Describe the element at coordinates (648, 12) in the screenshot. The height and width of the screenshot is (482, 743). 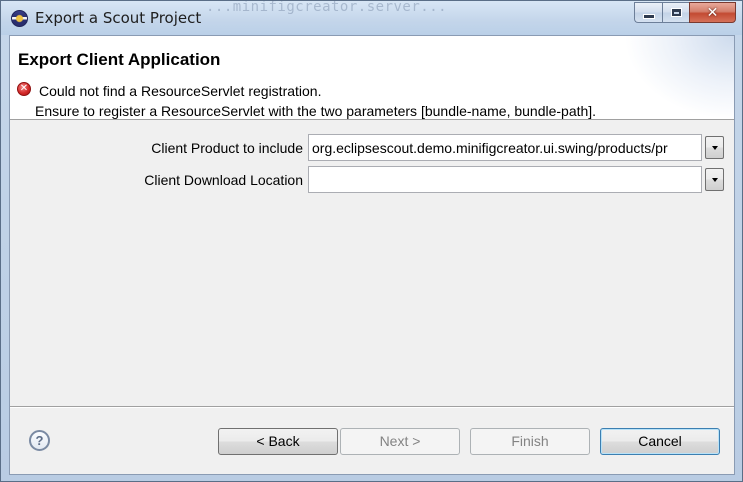
I see `minimize-button` at that location.